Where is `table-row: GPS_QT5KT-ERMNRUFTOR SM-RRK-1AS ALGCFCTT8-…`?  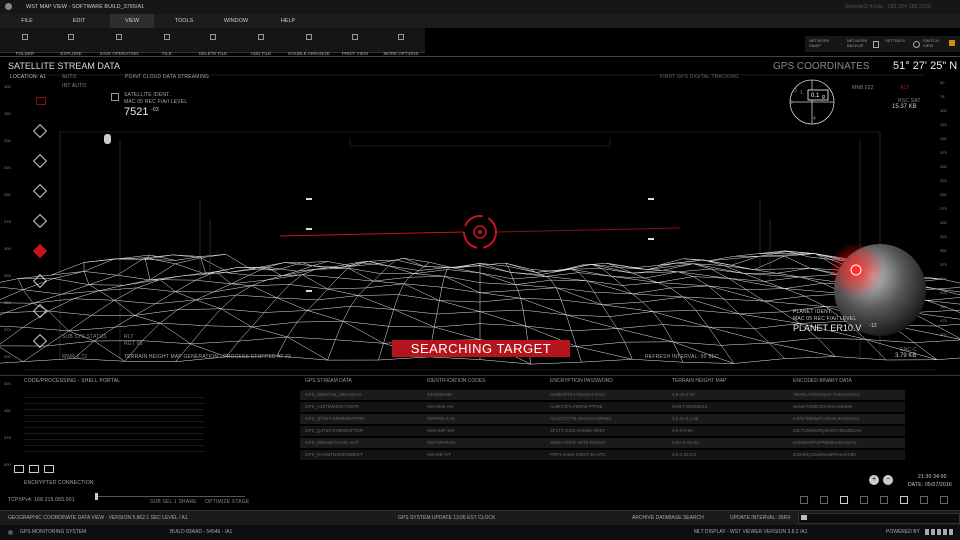 table-row: GPS_QT5KT-ERMNRUFTOR SM-RRK-1AS ALGCFCTT8-… is located at coordinates (602, 419).